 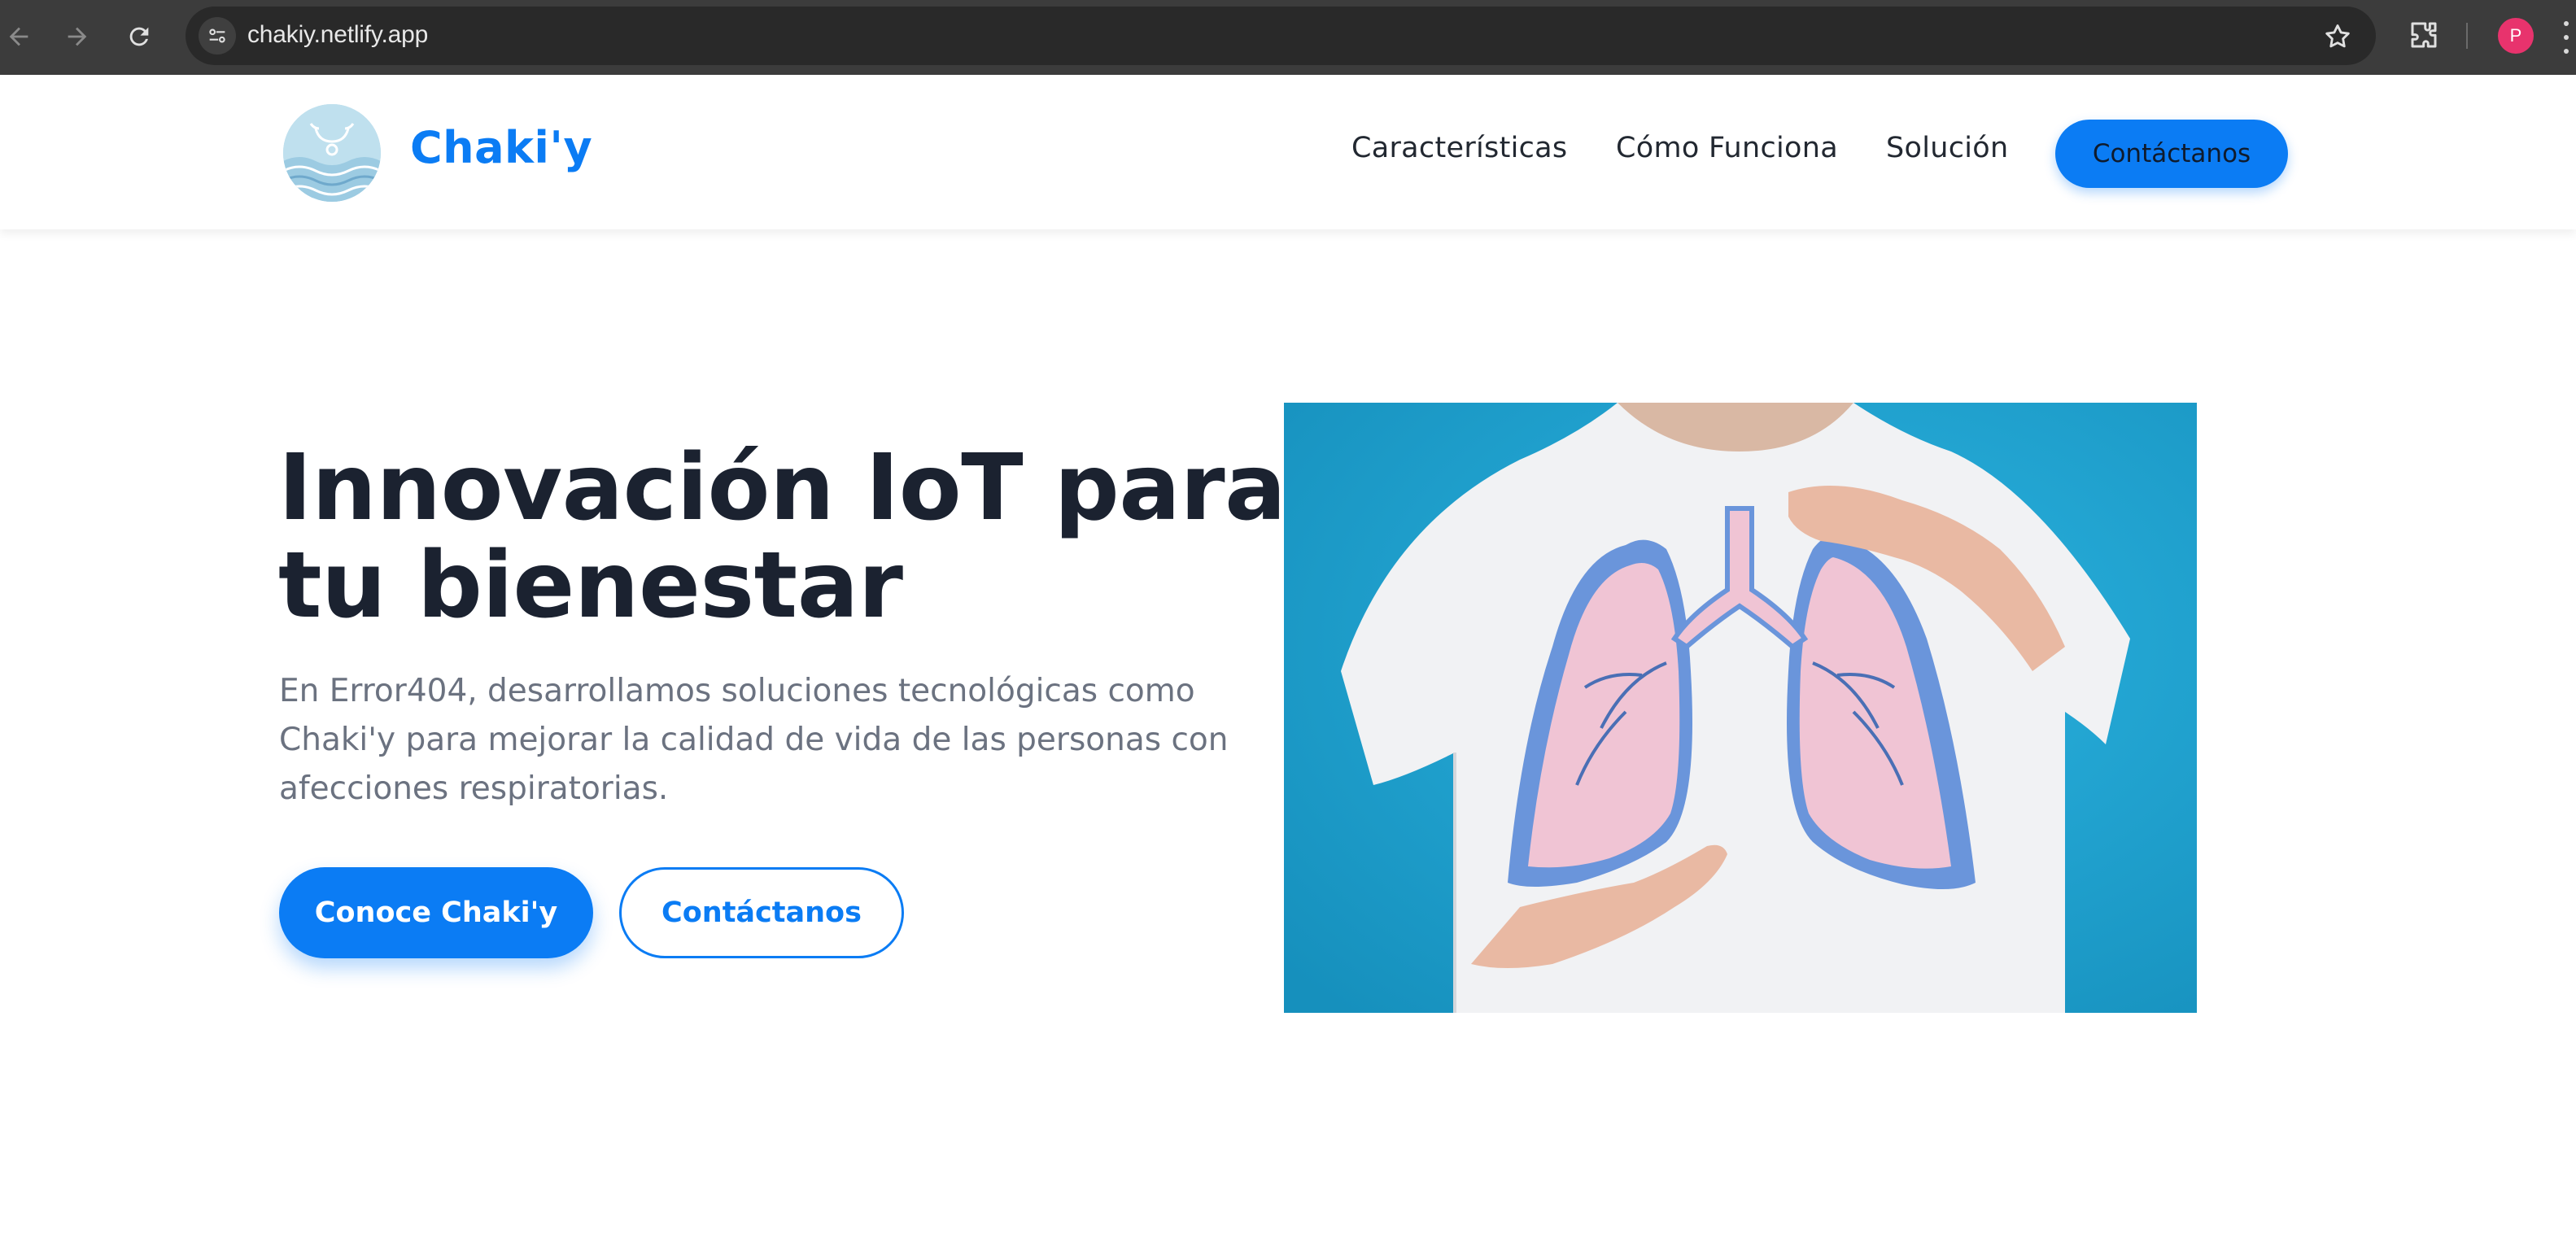 I want to click on menu-icon, so click(x=2566, y=37).